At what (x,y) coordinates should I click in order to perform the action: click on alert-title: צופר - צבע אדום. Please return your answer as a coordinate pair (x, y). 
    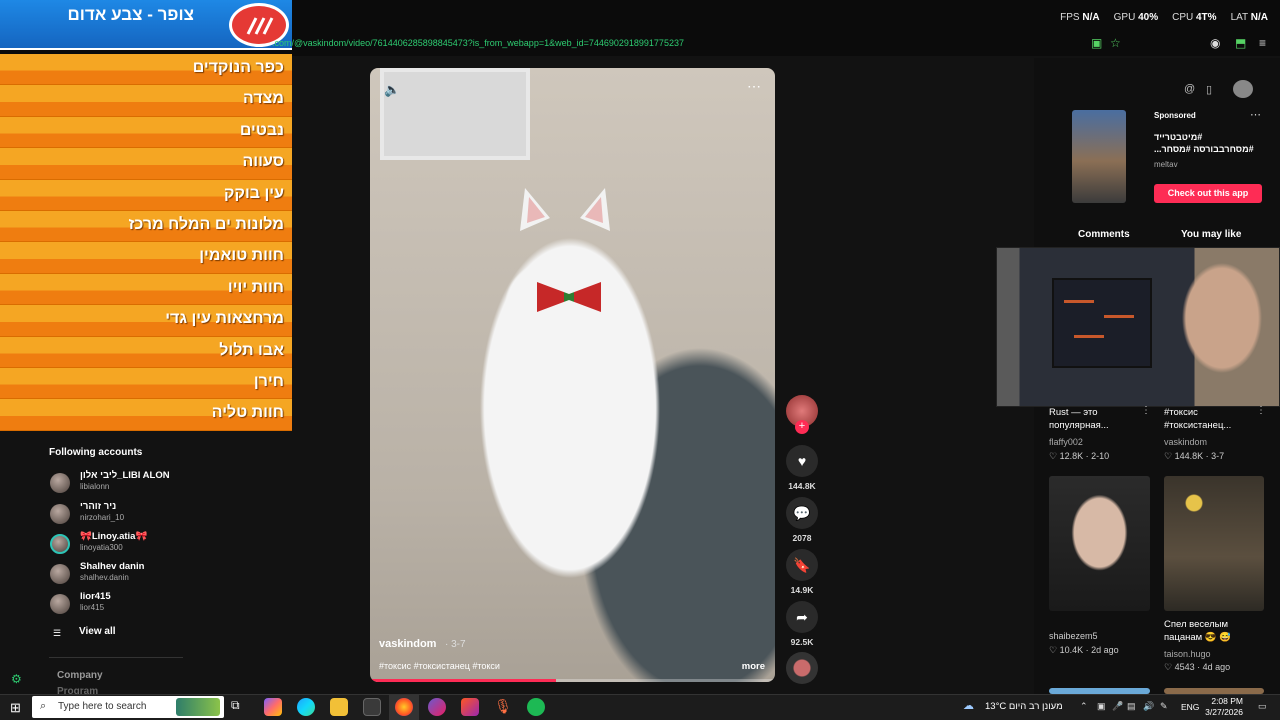
    Looking at the image, I should click on (130, 14).